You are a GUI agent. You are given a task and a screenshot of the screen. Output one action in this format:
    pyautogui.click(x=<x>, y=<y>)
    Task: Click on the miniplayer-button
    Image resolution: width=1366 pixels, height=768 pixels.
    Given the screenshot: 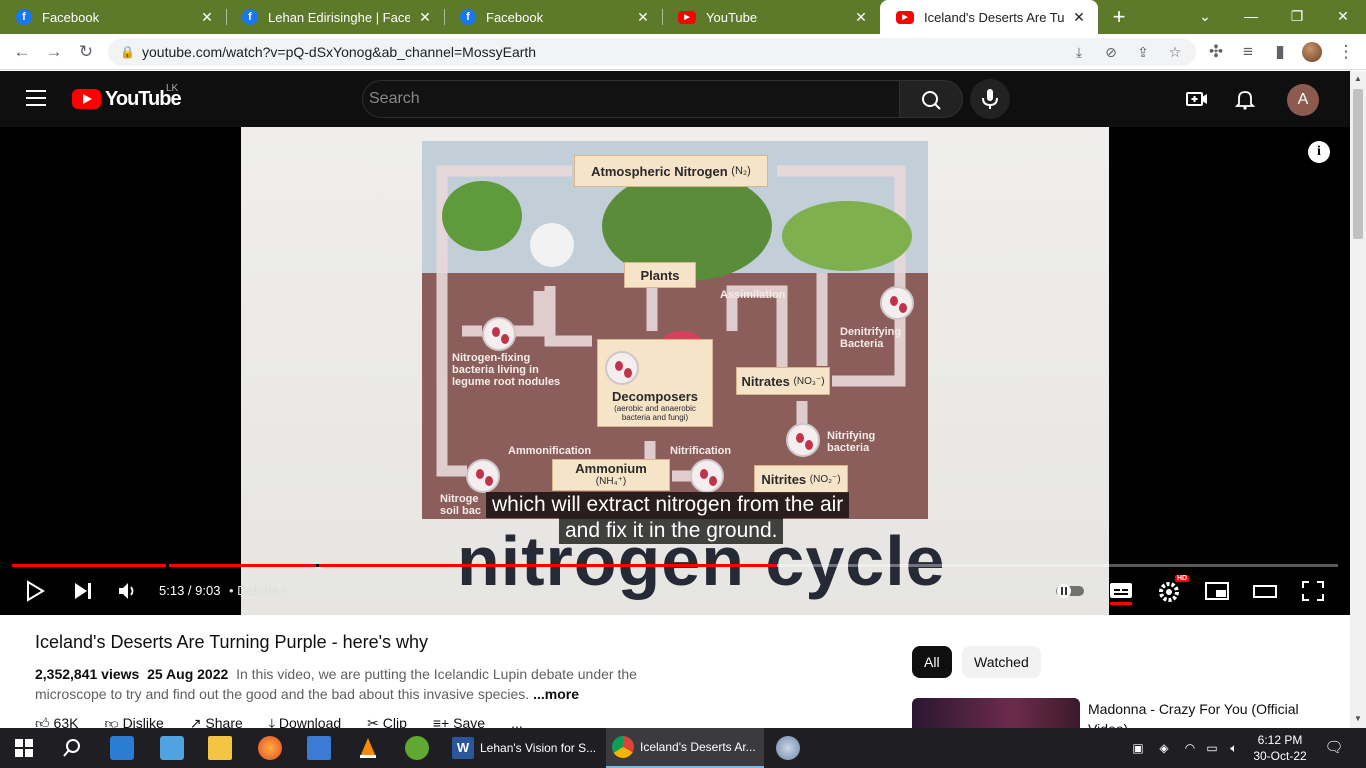 What is the action you would take?
    pyautogui.click(x=1217, y=591)
    